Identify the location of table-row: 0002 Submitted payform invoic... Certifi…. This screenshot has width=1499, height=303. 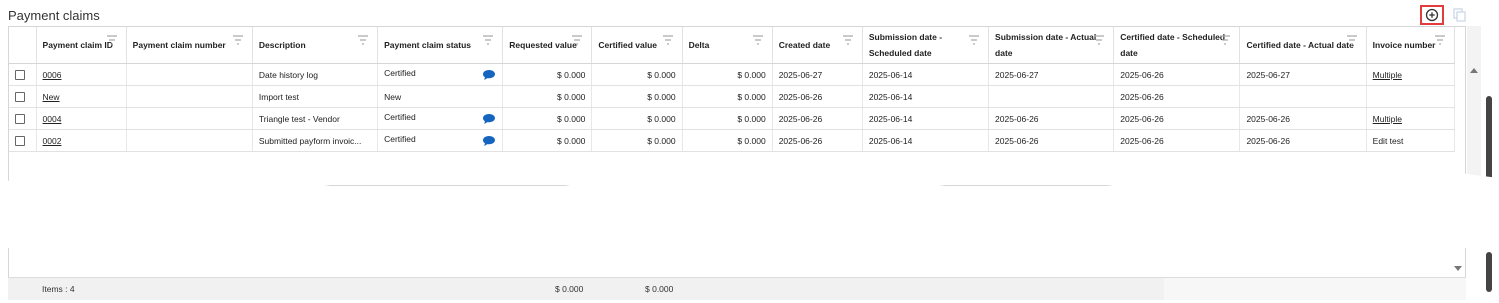
(732, 140).